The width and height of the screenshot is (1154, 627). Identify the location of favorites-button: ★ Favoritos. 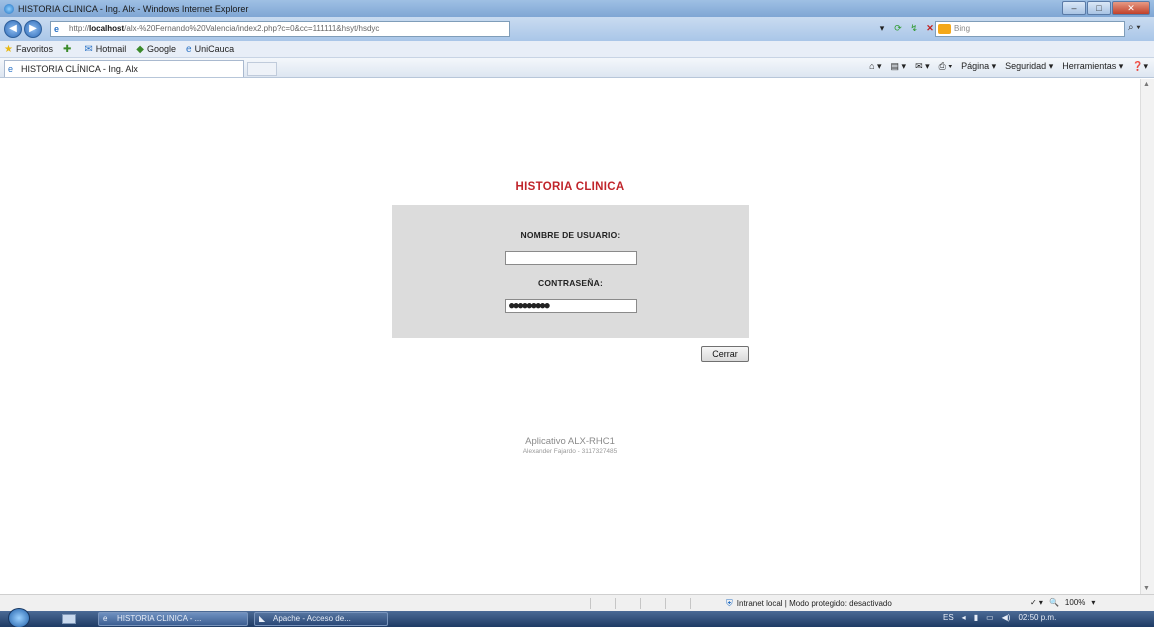
(28, 49).